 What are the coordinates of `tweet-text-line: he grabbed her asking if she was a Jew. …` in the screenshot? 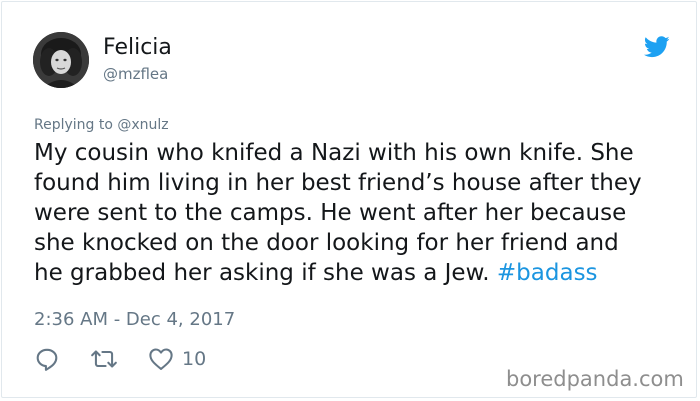 It's located at (359, 273).